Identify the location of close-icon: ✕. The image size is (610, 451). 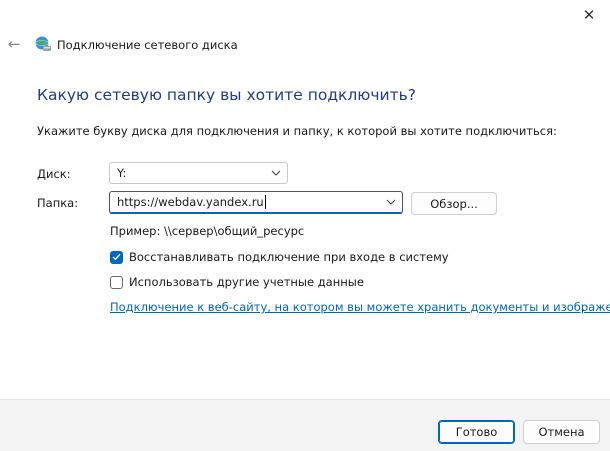
(589, 15).